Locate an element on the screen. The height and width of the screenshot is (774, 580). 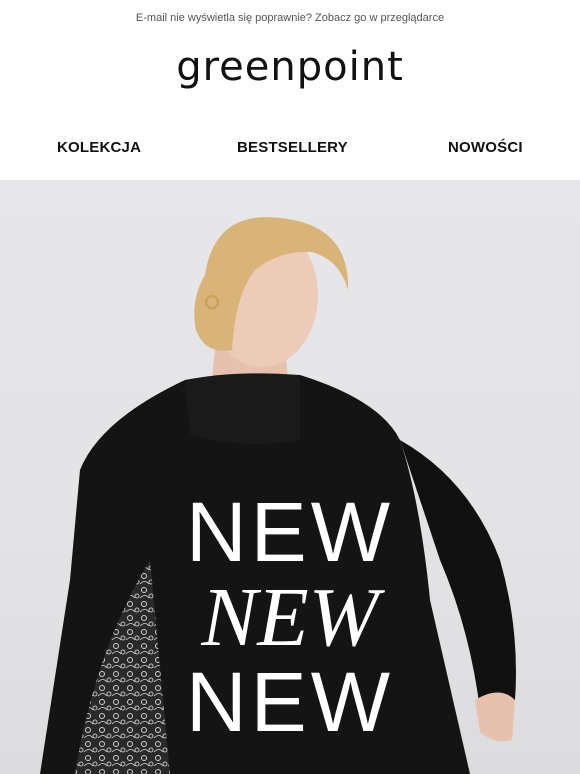
hero-headline-line1: NEW is located at coordinates (290, 532).